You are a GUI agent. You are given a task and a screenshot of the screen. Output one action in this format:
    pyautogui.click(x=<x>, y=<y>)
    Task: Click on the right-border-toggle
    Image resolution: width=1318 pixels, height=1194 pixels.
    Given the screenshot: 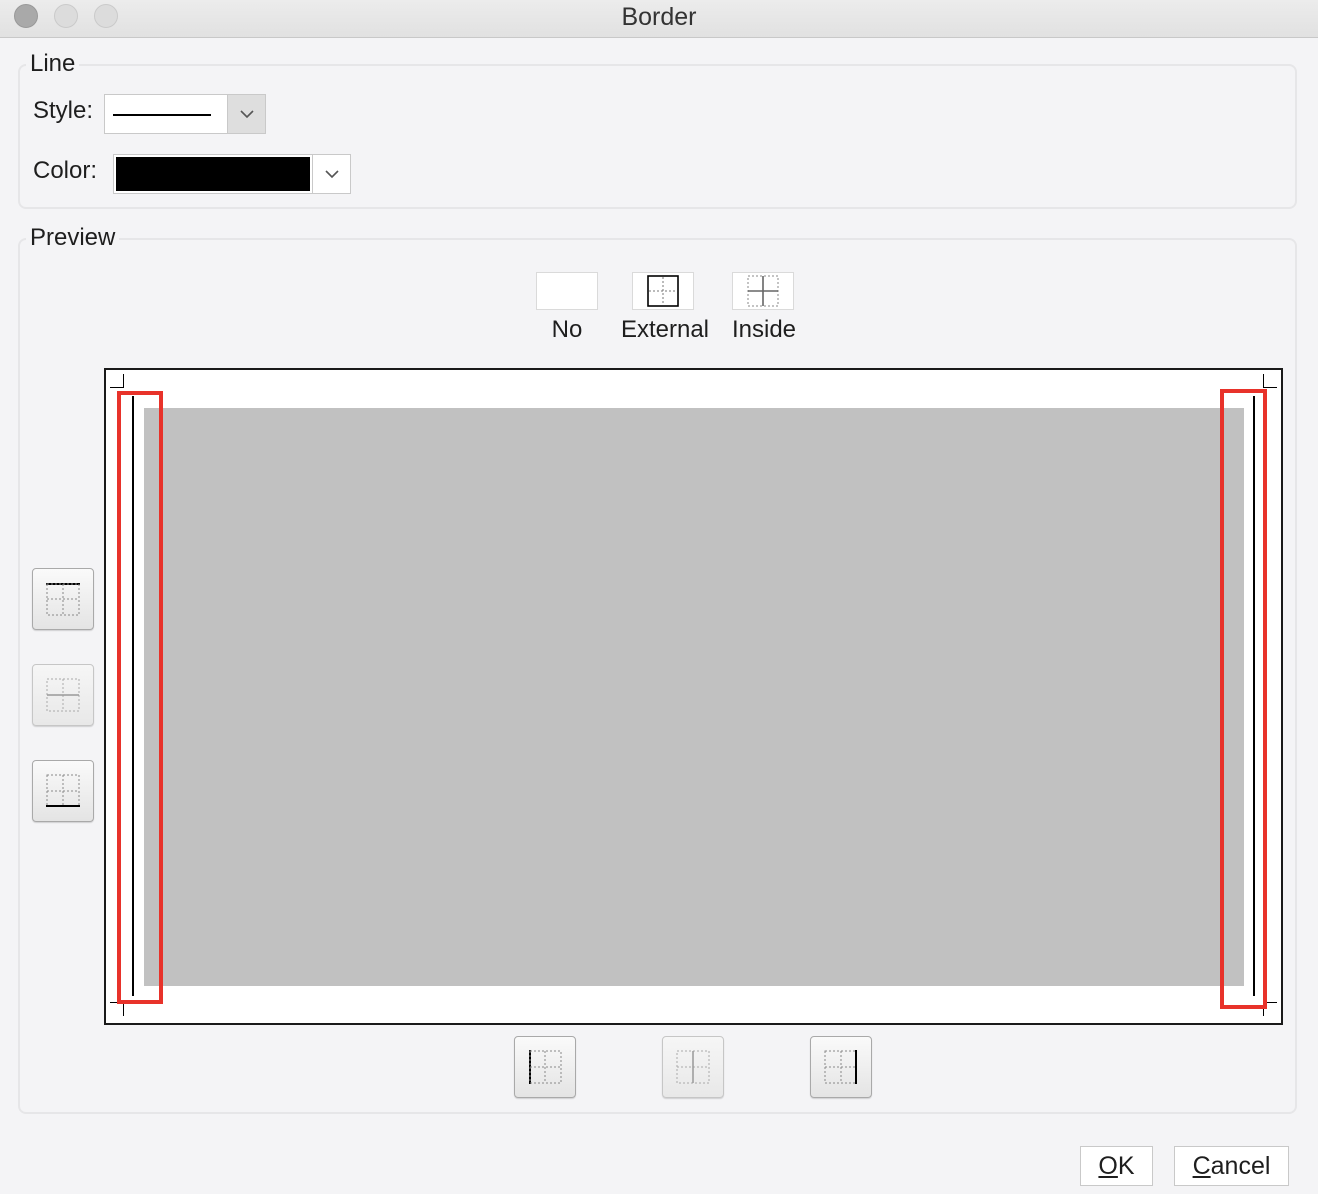 What is the action you would take?
    pyautogui.click(x=841, y=1067)
    